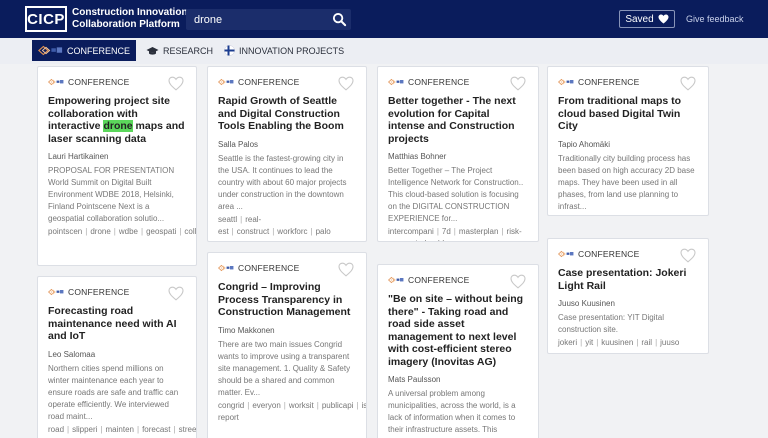 The height and width of the screenshot is (438, 768). What do you see at coordinates (229, 50) in the screenshot?
I see `finland-flag-icon` at bounding box center [229, 50].